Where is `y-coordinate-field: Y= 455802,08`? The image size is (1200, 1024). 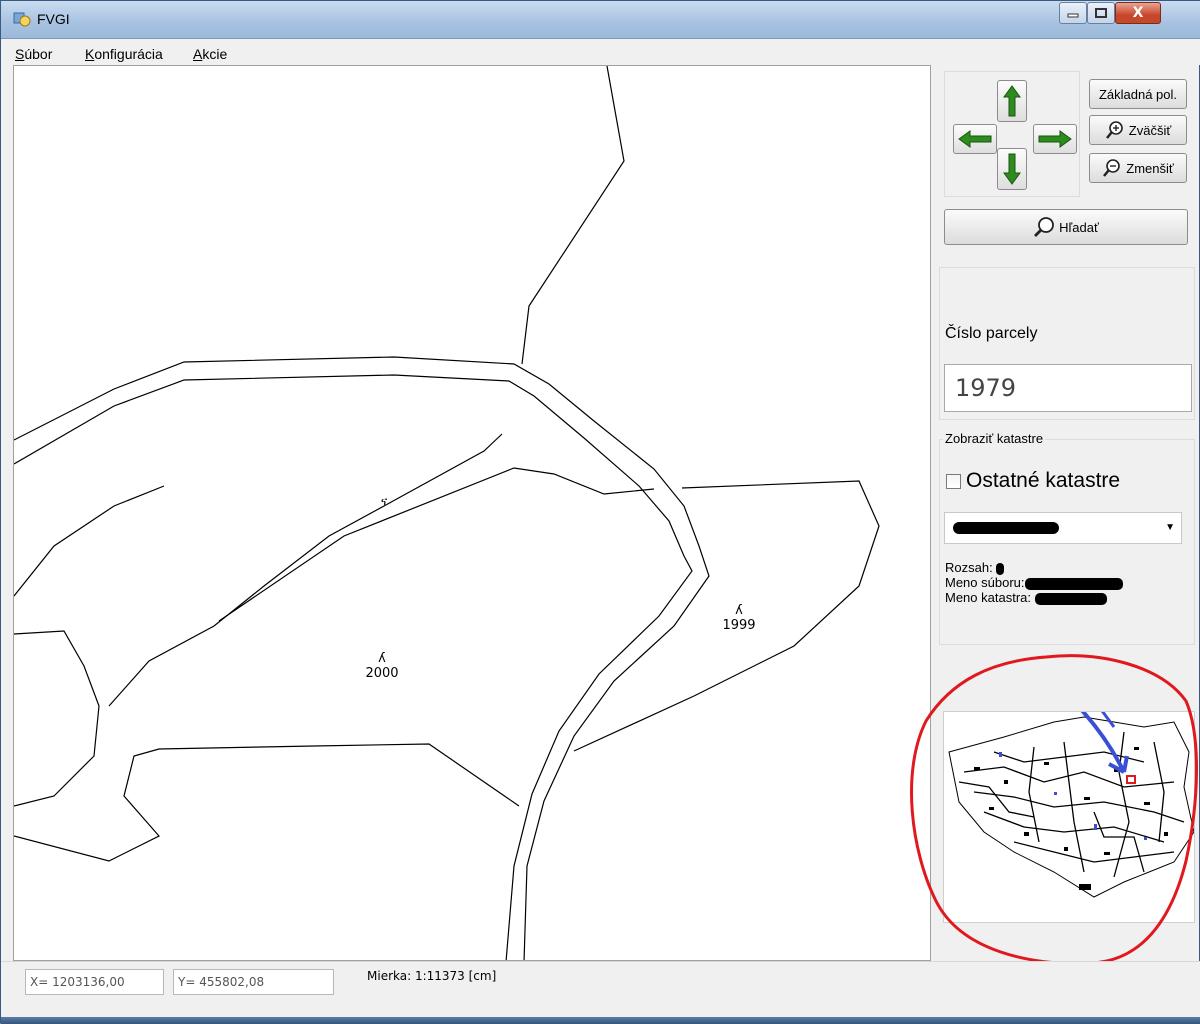 y-coordinate-field: Y= 455802,08 is located at coordinates (253, 982).